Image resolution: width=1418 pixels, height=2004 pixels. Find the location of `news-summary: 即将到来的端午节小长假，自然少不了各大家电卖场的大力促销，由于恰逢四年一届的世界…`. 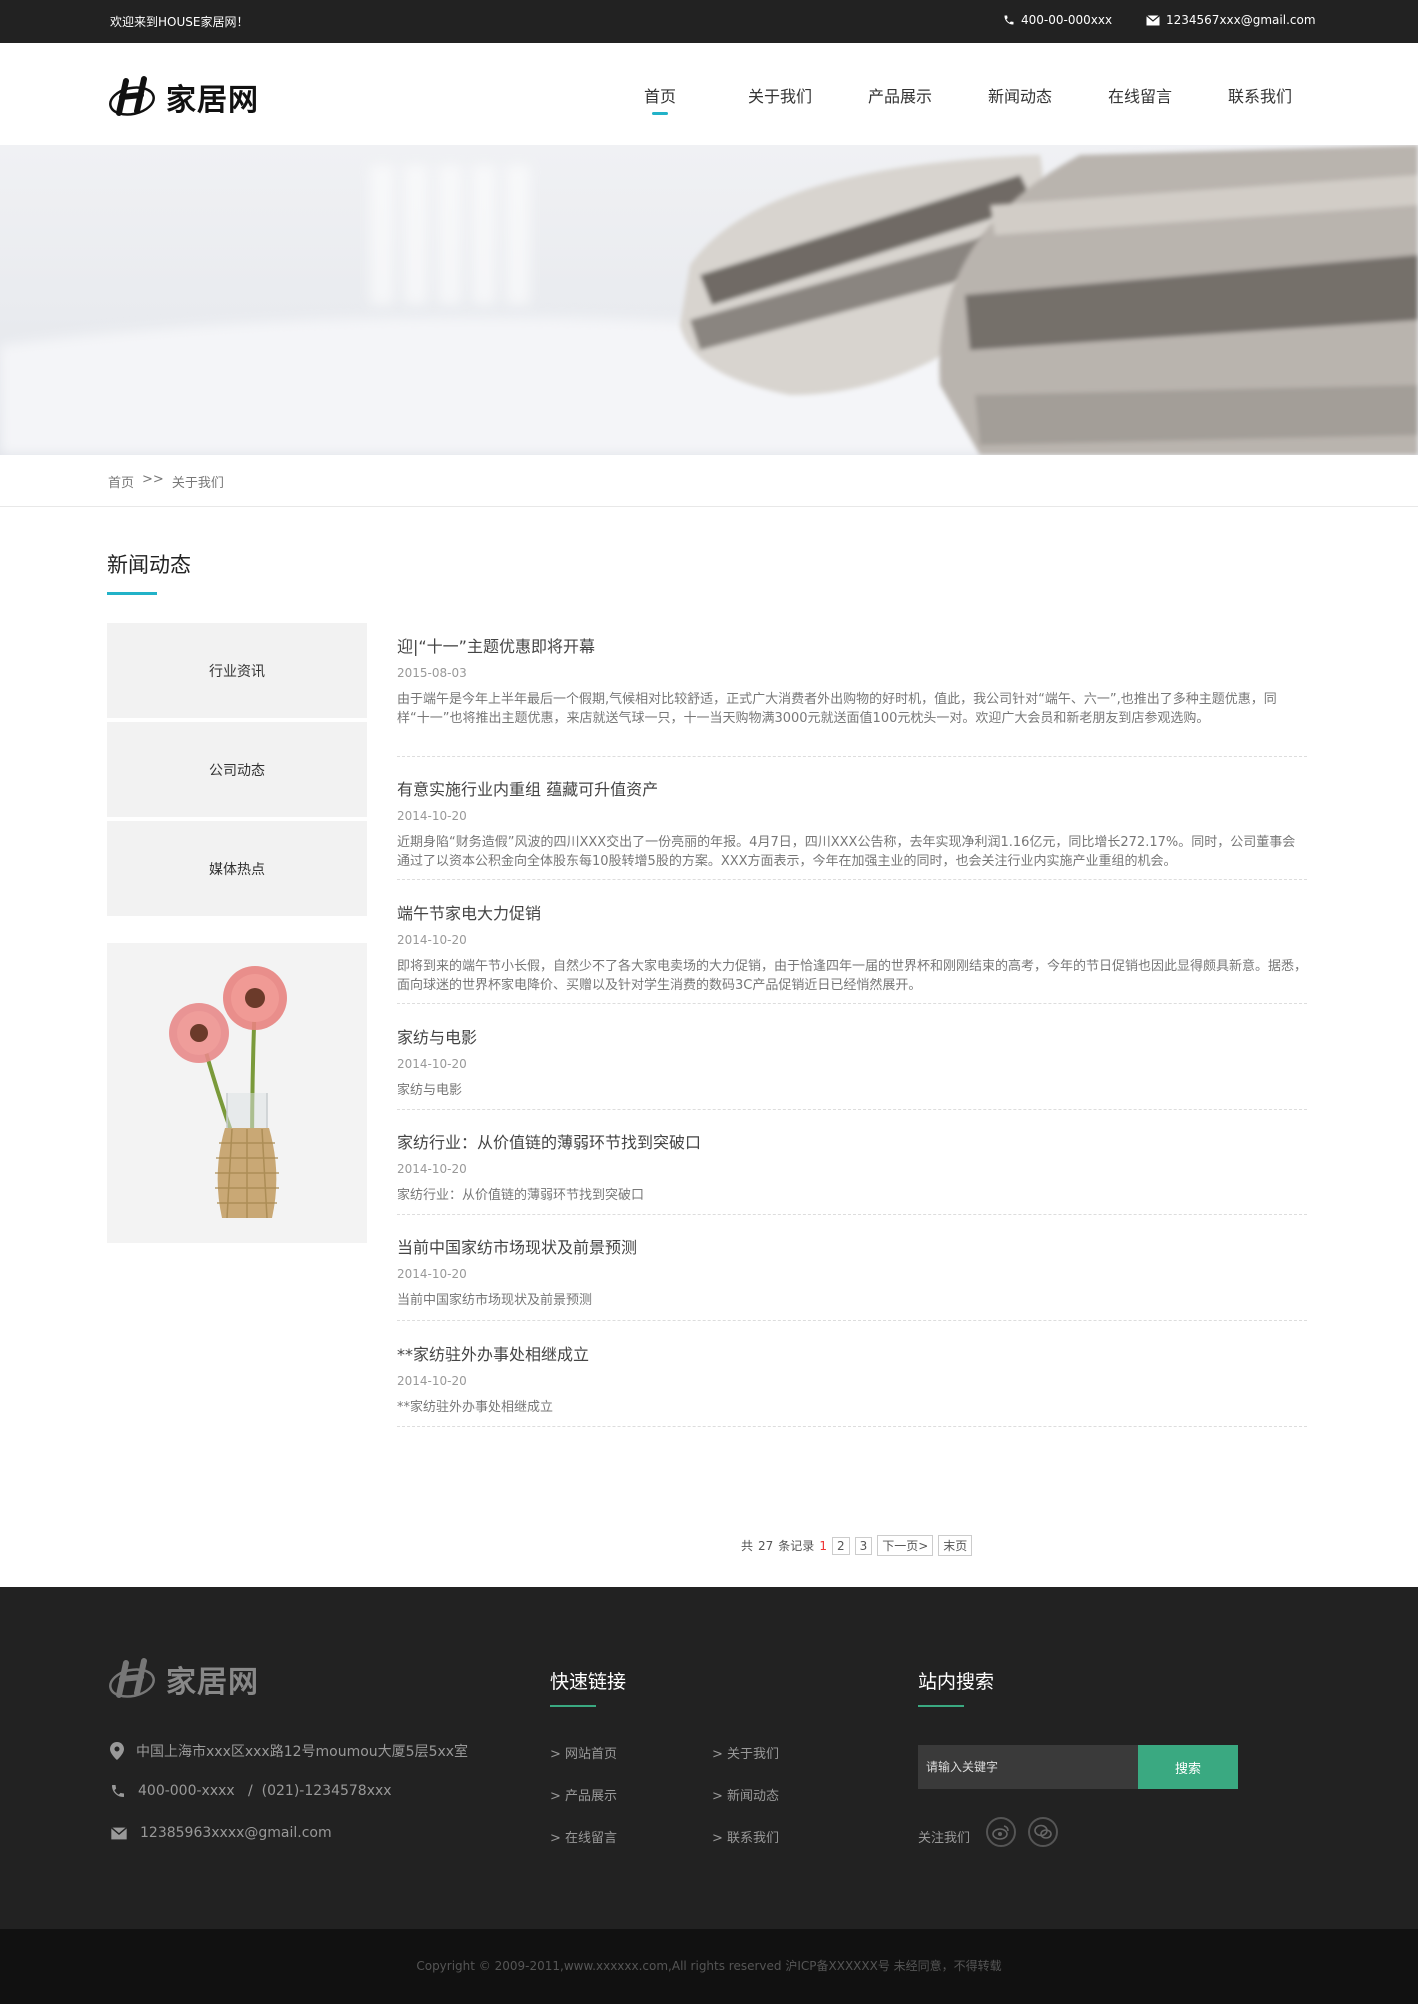

news-summary: 即将到来的端午节小长假，自然少不了各大家电卖场的大力促销，由于恰逢四年一届的世界… is located at coordinates (852, 976).